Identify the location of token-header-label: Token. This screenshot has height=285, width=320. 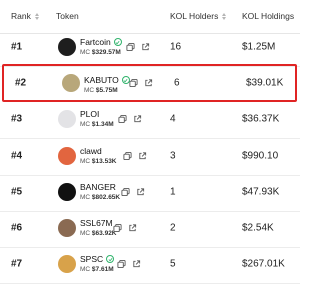
(67, 16).